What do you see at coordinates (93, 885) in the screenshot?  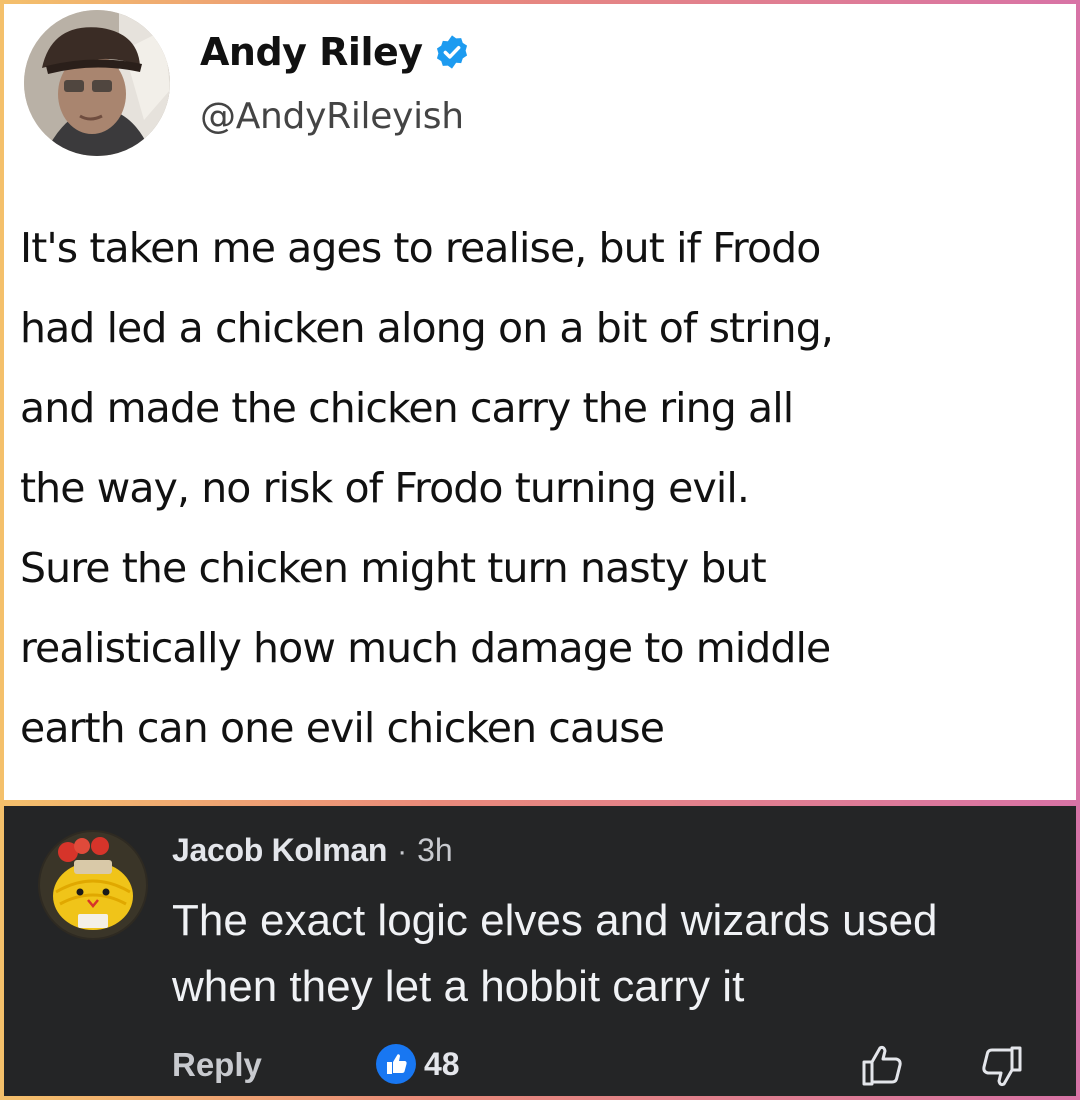 I see `commenter-avatar` at bounding box center [93, 885].